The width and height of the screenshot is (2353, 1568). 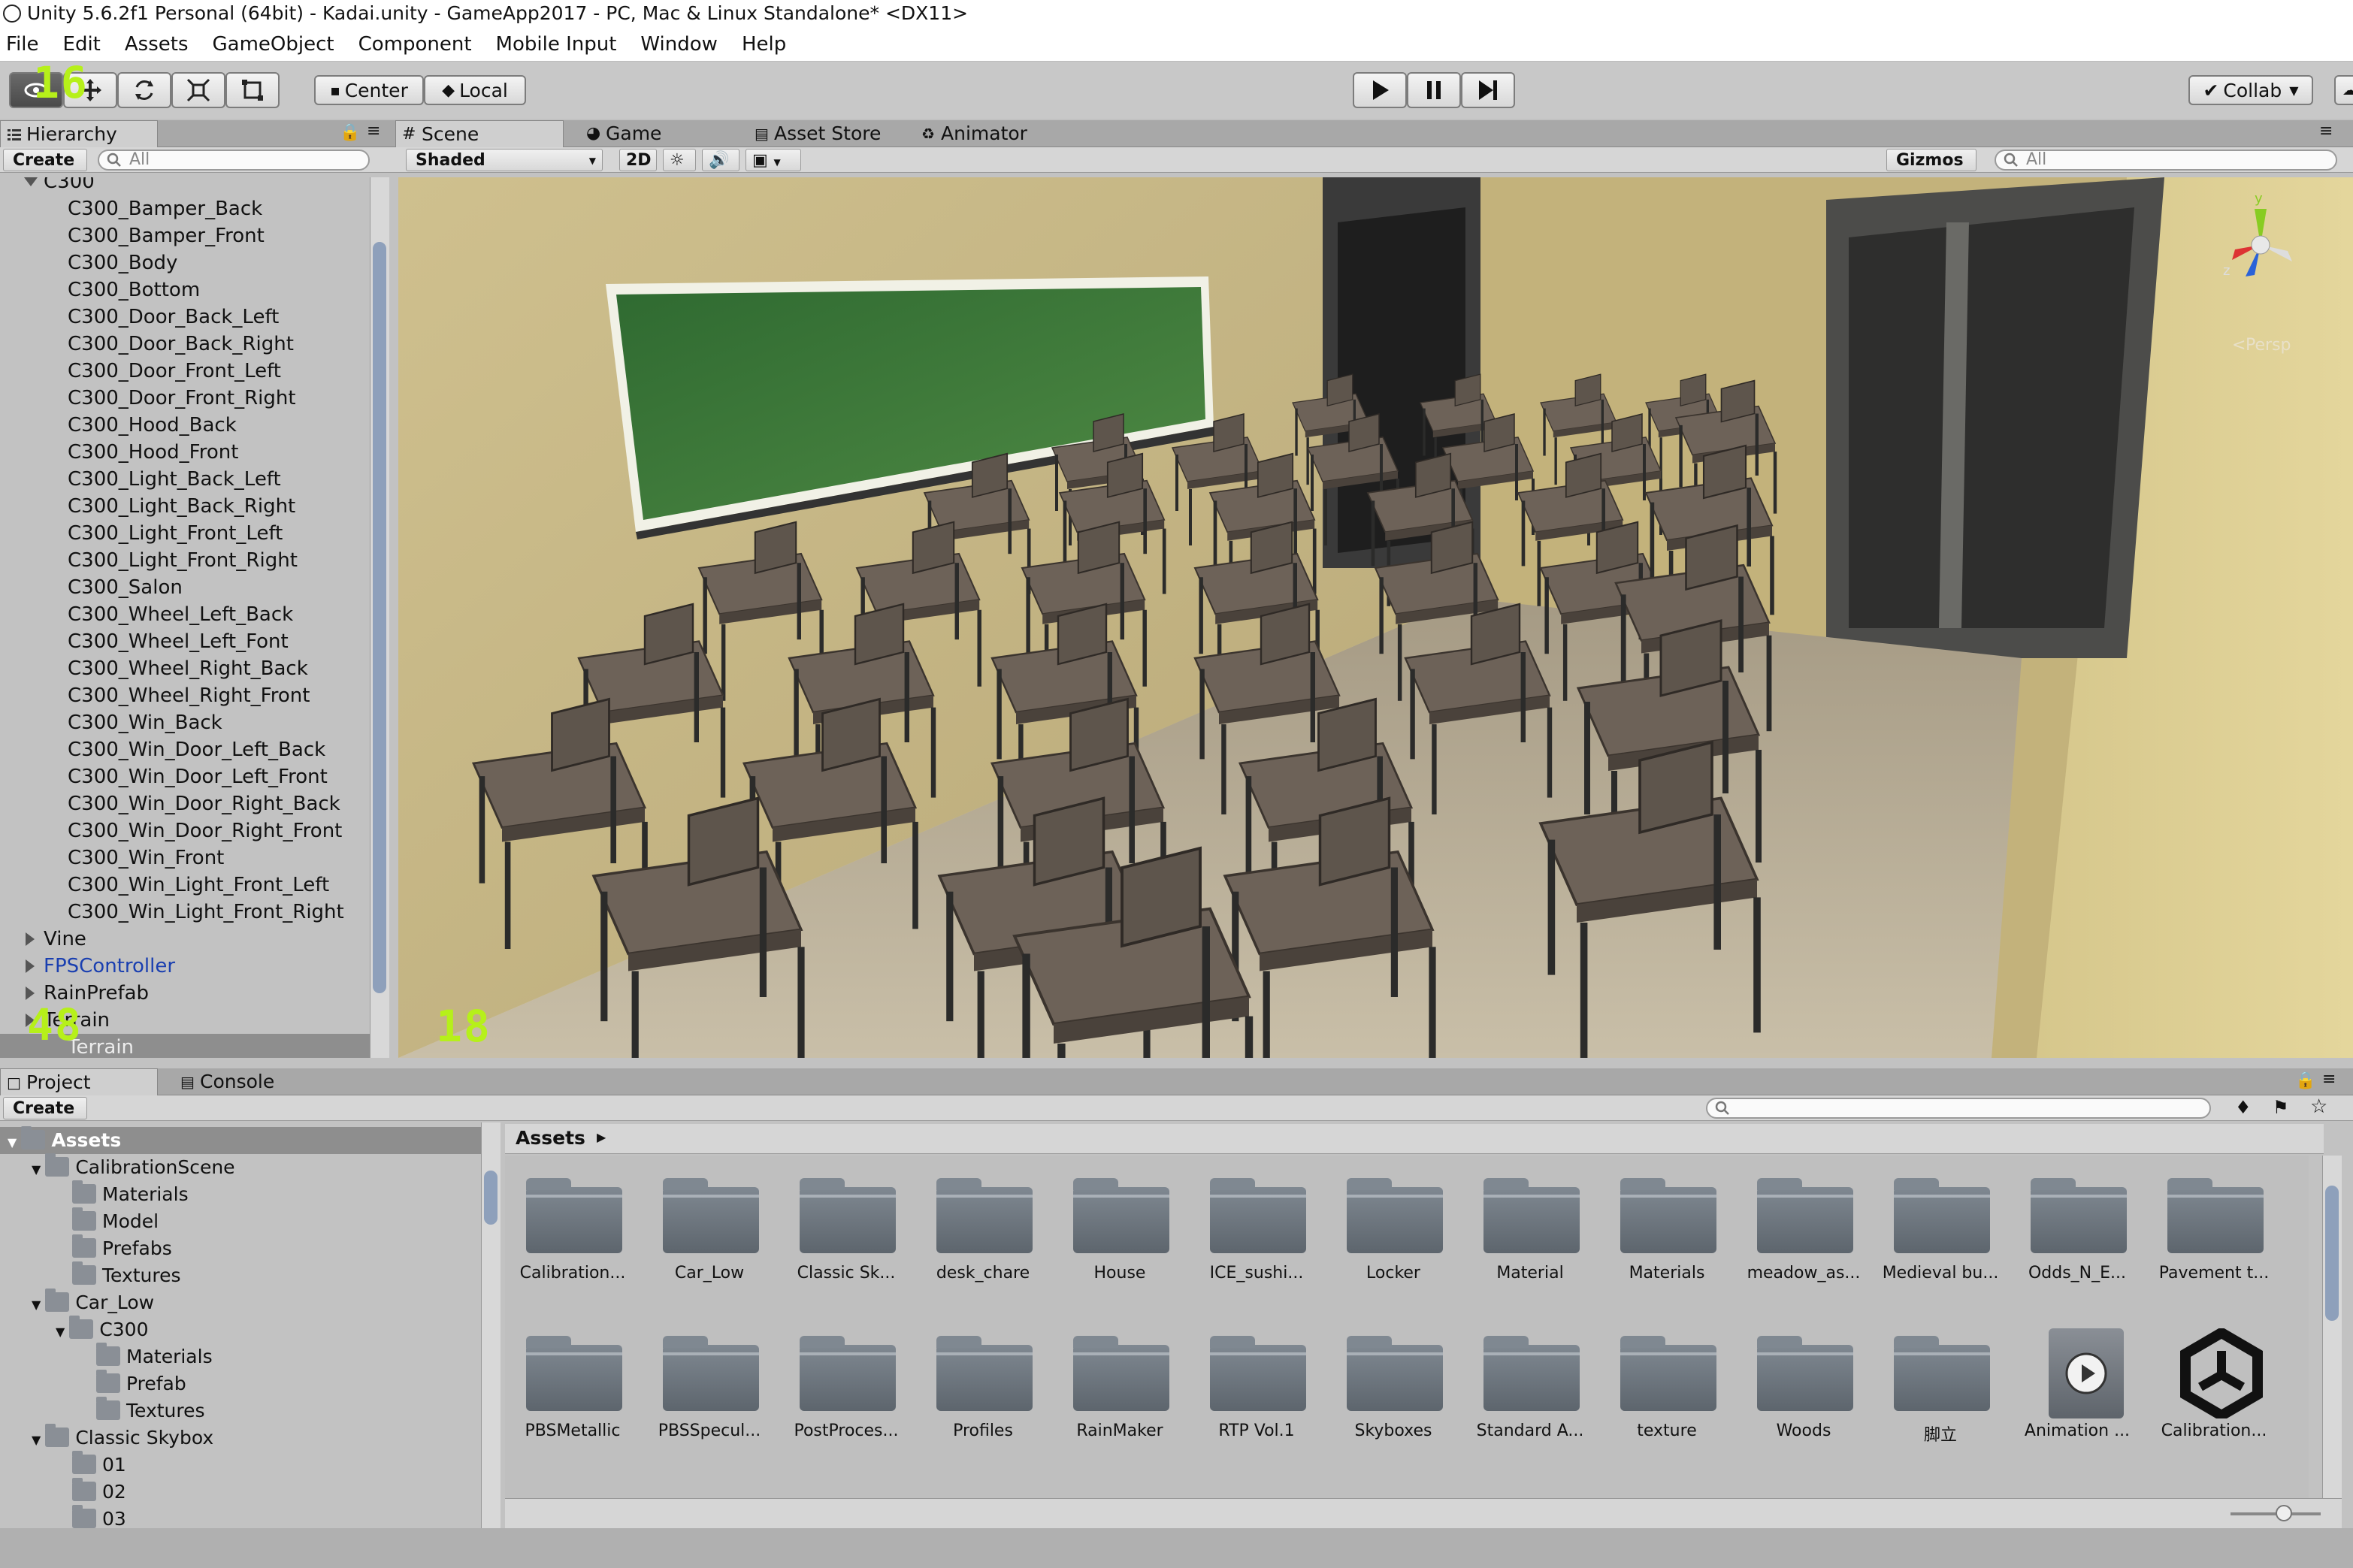 What do you see at coordinates (185, 235) in the screenshot?
I see `hierarchy-item: C300_Bamper_Front` at bounding box center [185, 235].